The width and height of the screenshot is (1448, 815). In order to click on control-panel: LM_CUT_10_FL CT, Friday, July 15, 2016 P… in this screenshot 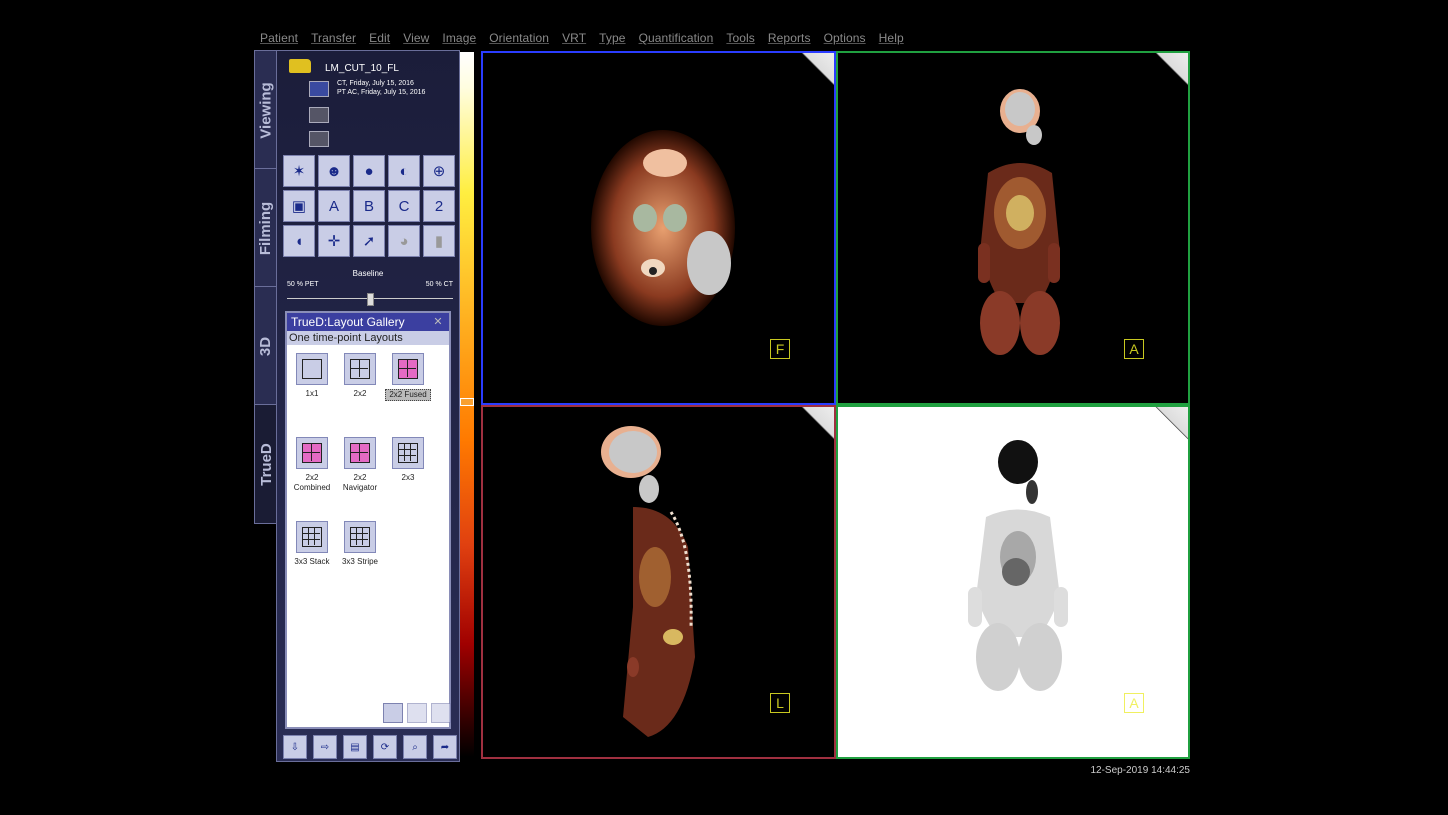, I will do `click(368, 406)`.